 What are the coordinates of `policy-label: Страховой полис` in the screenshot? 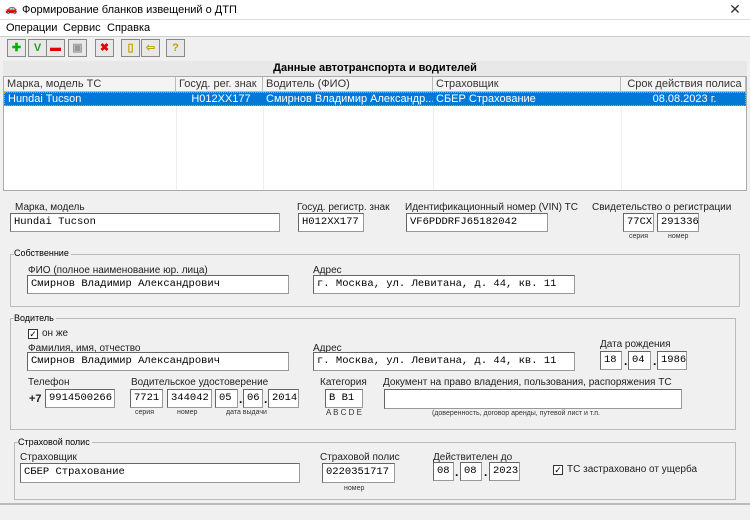 It's located at (360, 457).